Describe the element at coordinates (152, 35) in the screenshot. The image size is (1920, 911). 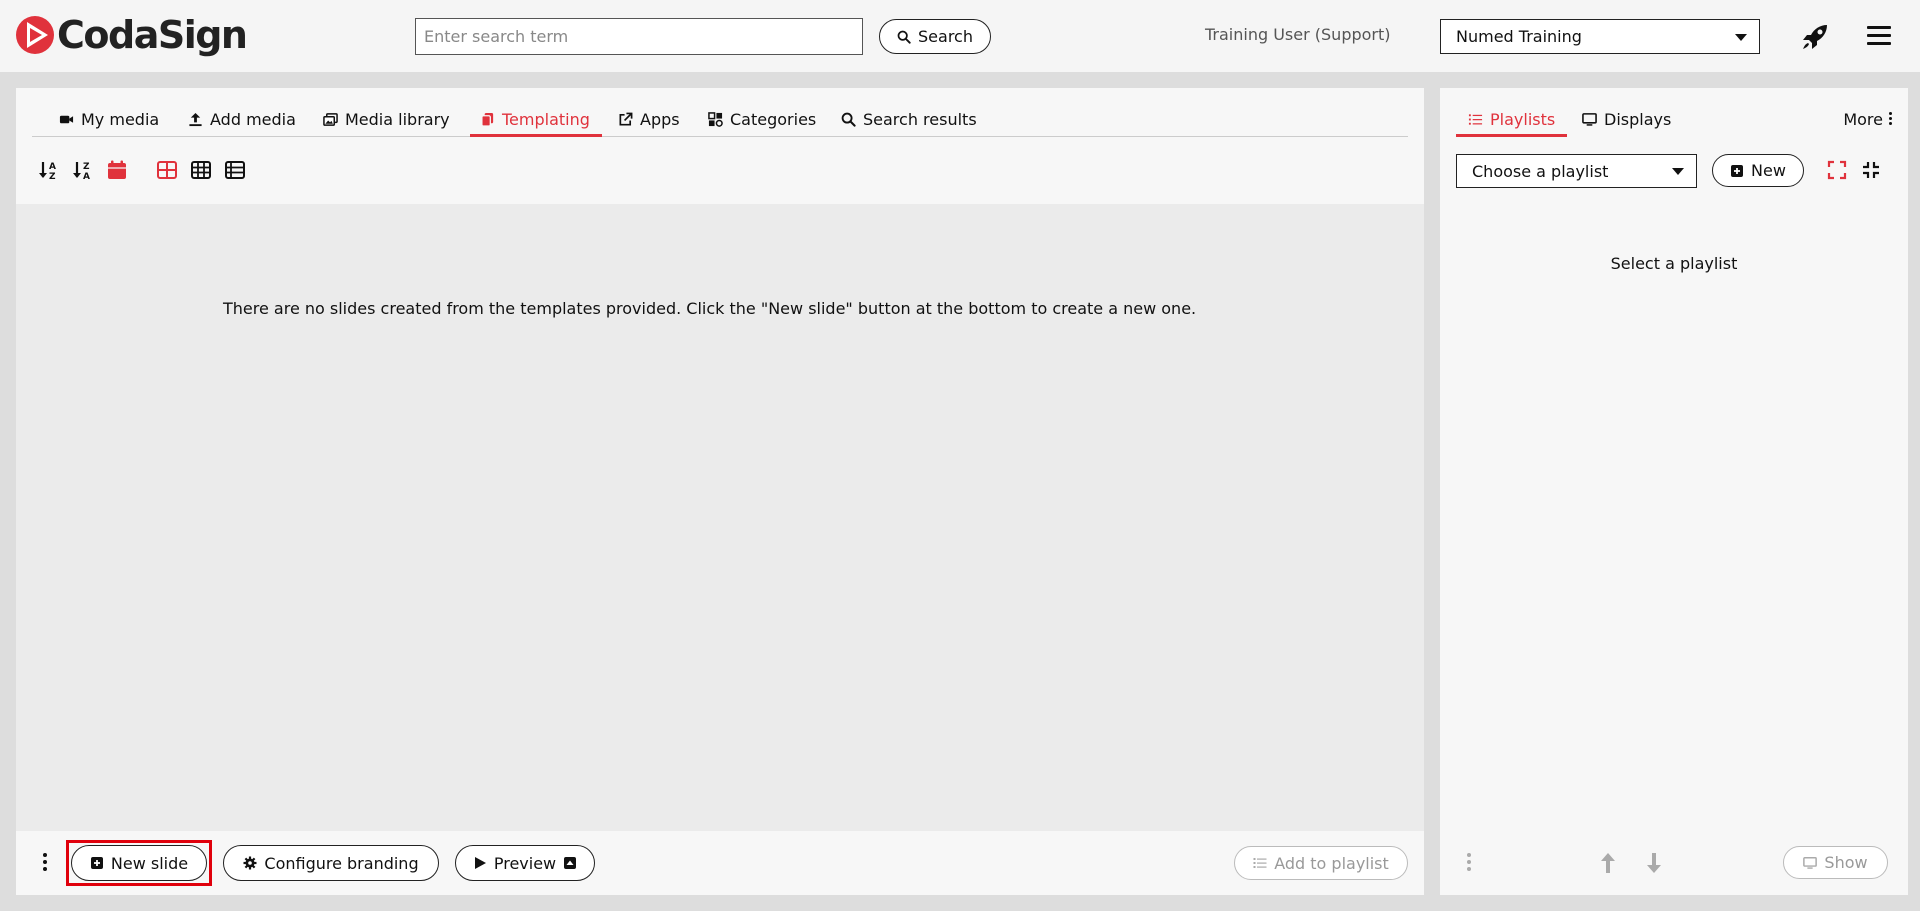
I see `brand-name: CodaSign` at that location.